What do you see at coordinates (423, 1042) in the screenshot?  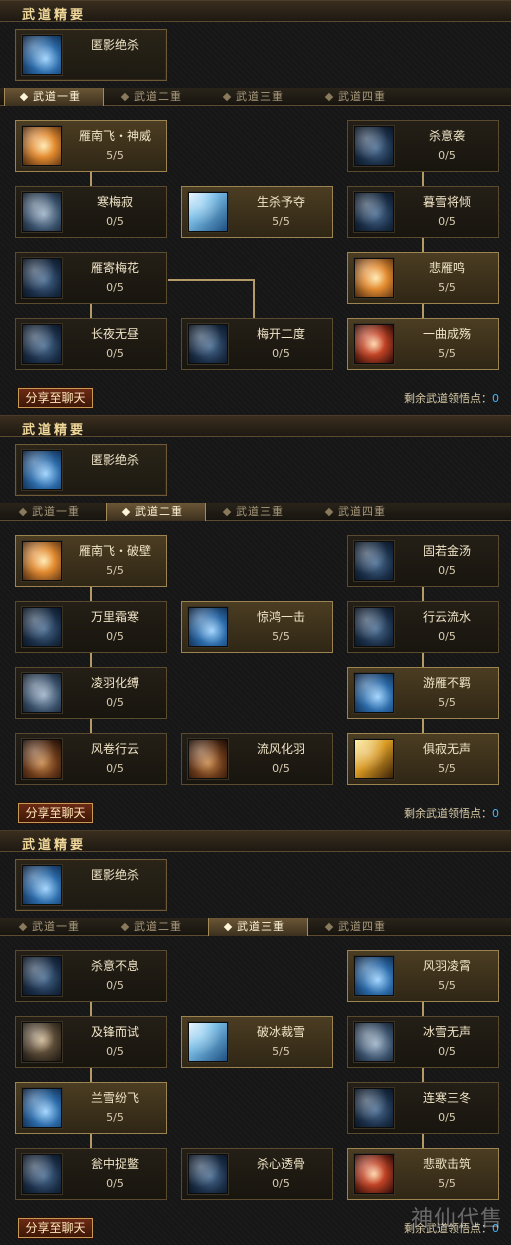 I see `skill-node: 冰雪无声 0/5` at bounding box center [423, 1042].